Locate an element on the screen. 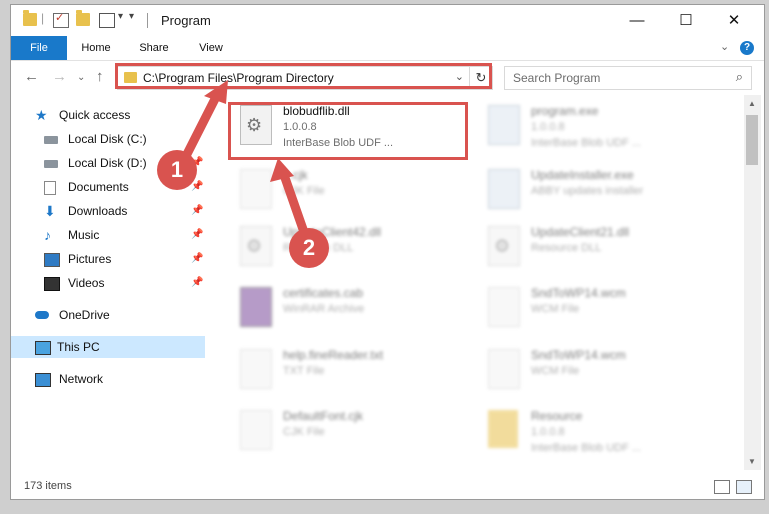  file-name: program.exe is located at coordinates (565, 111).